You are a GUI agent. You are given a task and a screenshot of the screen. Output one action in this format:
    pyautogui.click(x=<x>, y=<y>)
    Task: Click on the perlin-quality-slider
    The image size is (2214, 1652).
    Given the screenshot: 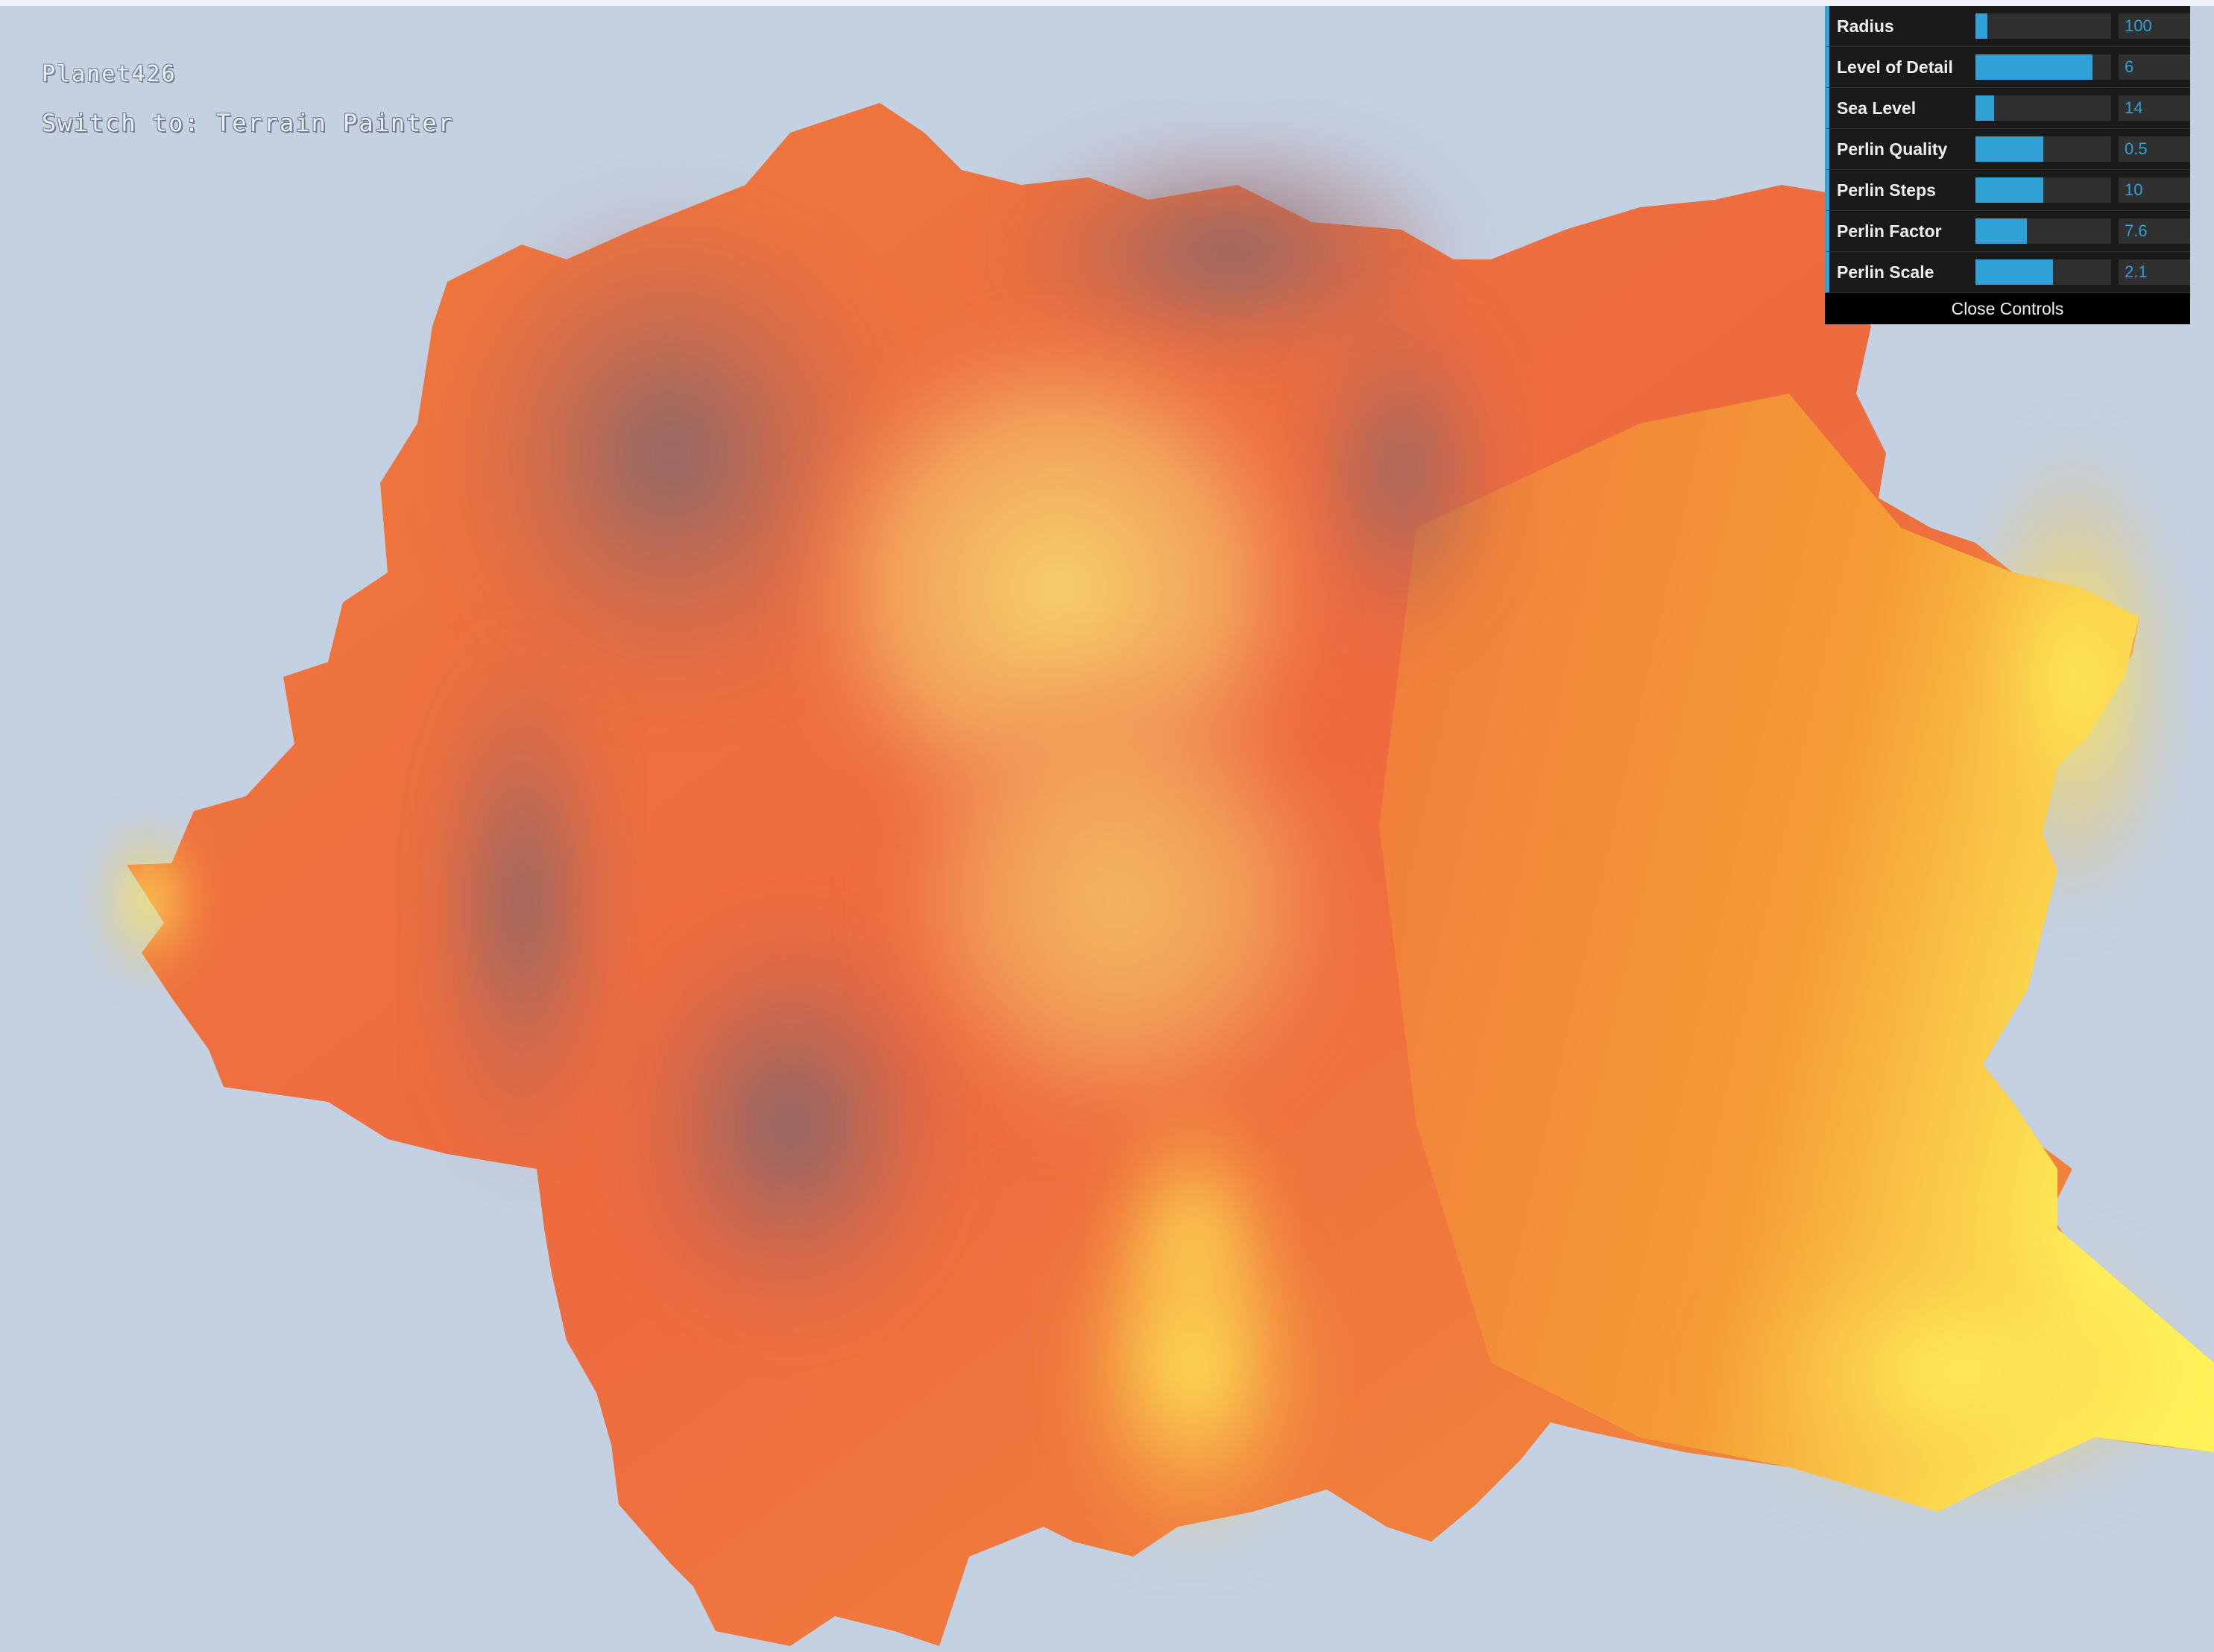 What is the action you would take?
    pyautogui.click(x=2043, y=149)
    